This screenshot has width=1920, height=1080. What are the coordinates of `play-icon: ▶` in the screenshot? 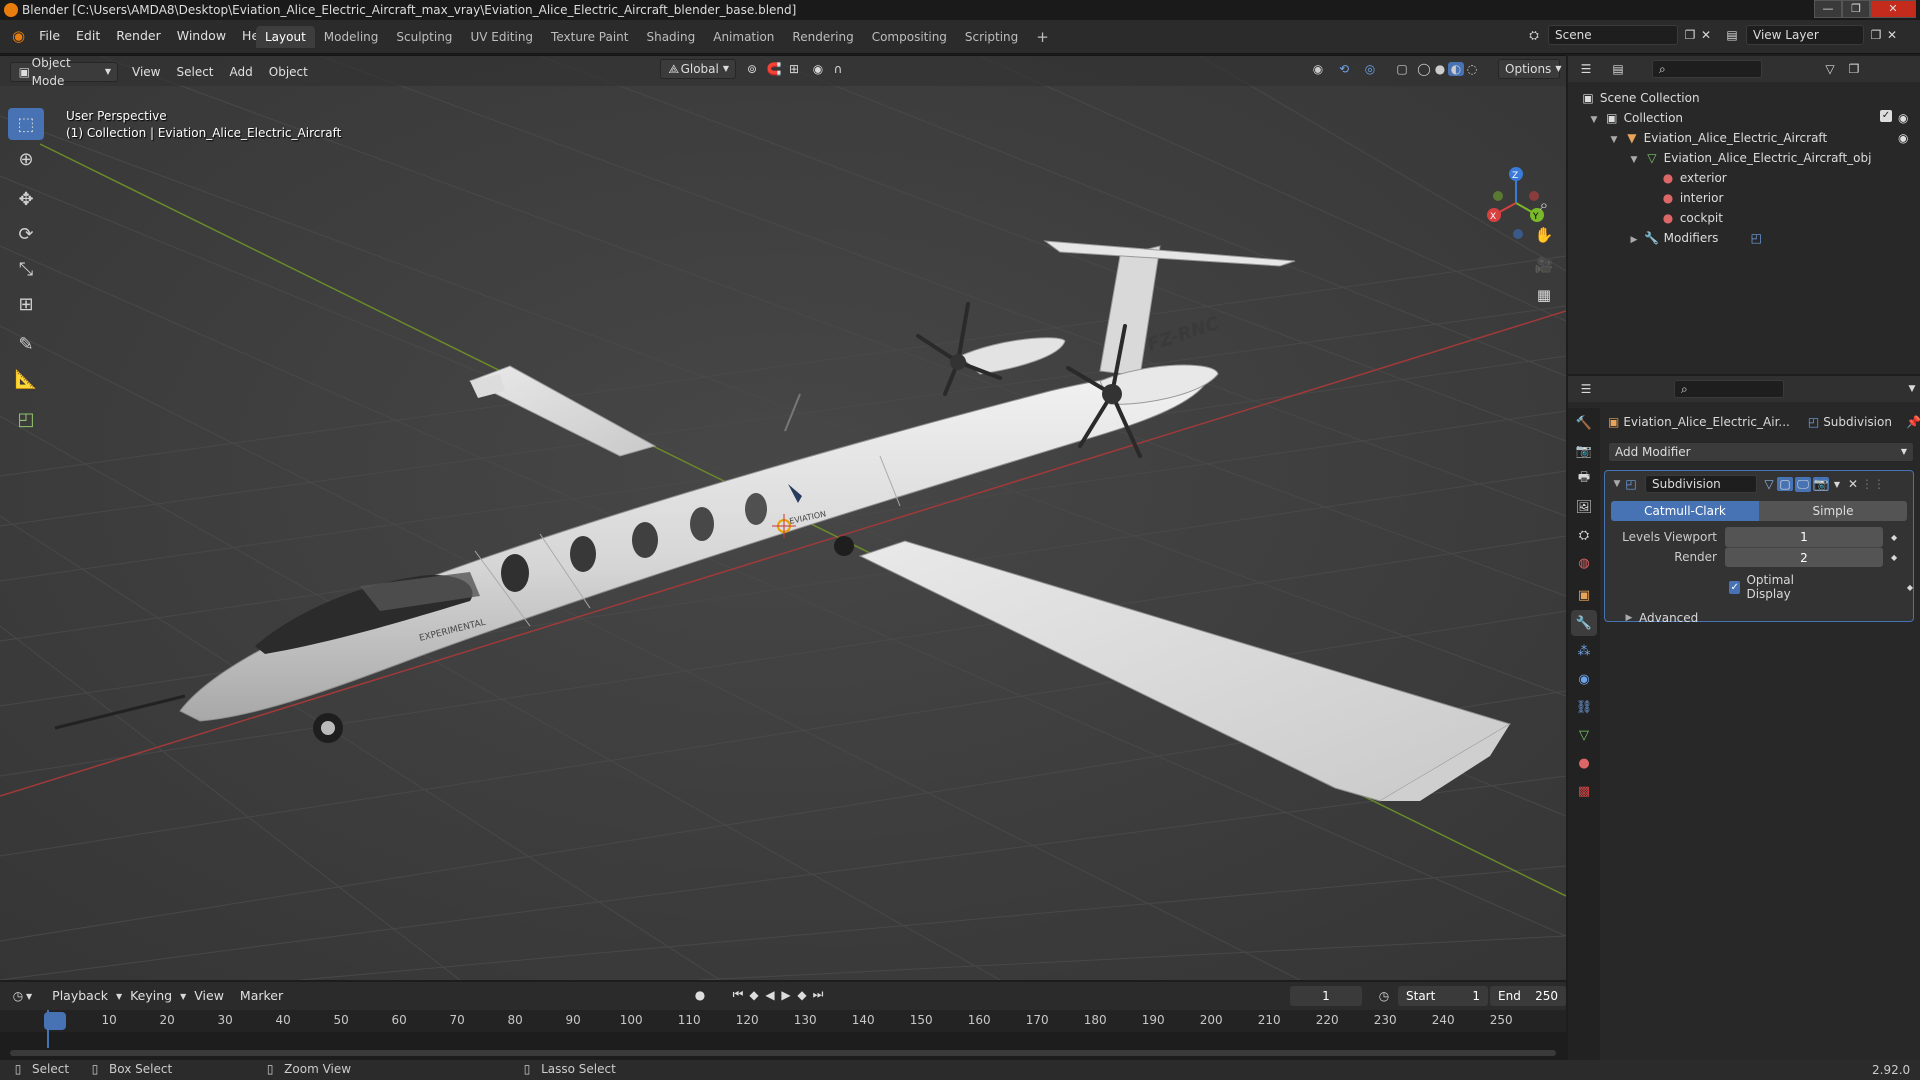 It's located at (786, 995).